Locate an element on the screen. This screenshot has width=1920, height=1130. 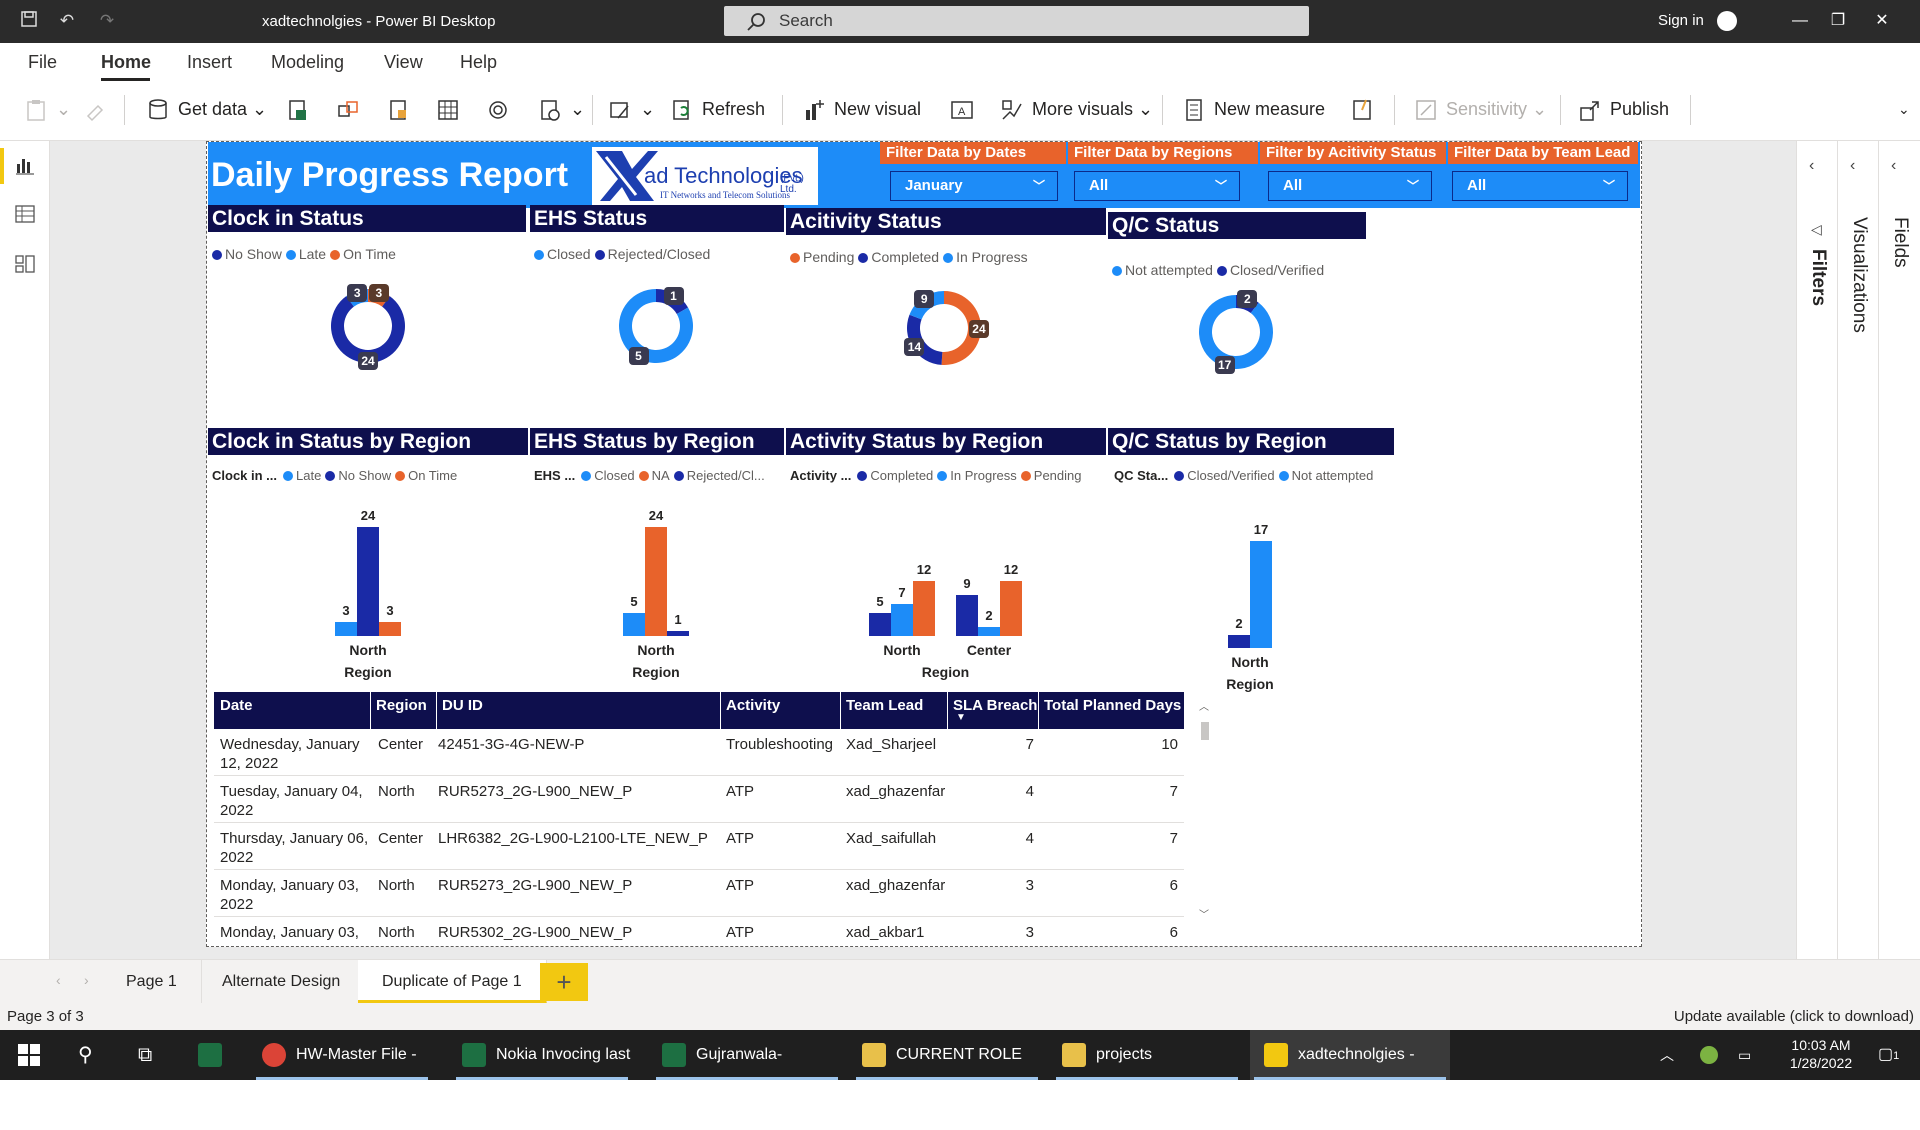
scroll-down-icon: ﹀ is located at coordinates (1204, 913).